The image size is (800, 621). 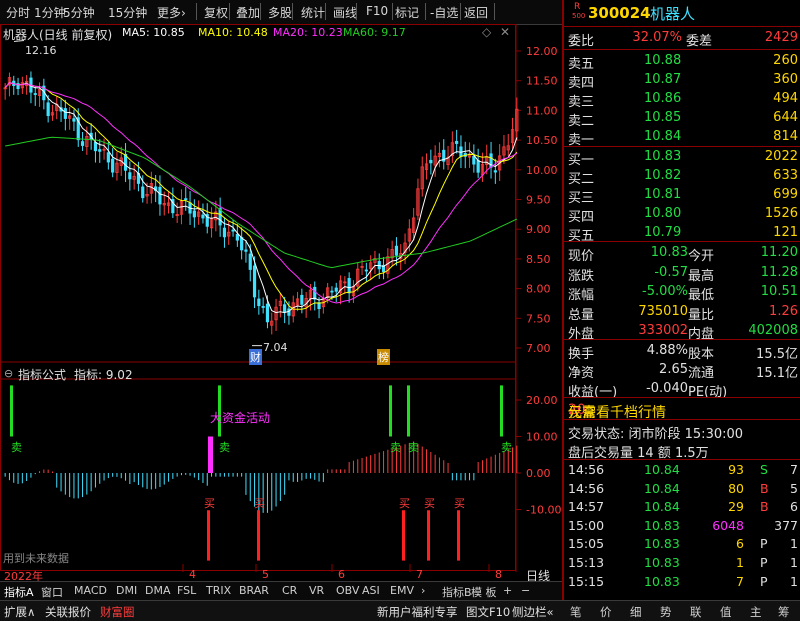 What do you see at coordinates (171, 12) in the screenshot?
I see `toolbar-button-4: 更多›` at bounding box center [171, 12].